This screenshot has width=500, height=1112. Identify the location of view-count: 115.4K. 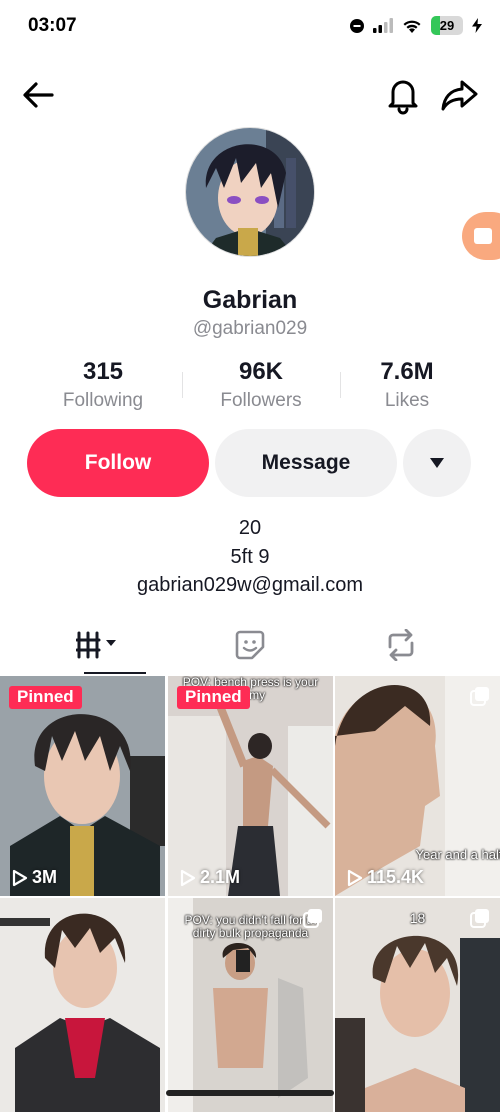
(384, 877).